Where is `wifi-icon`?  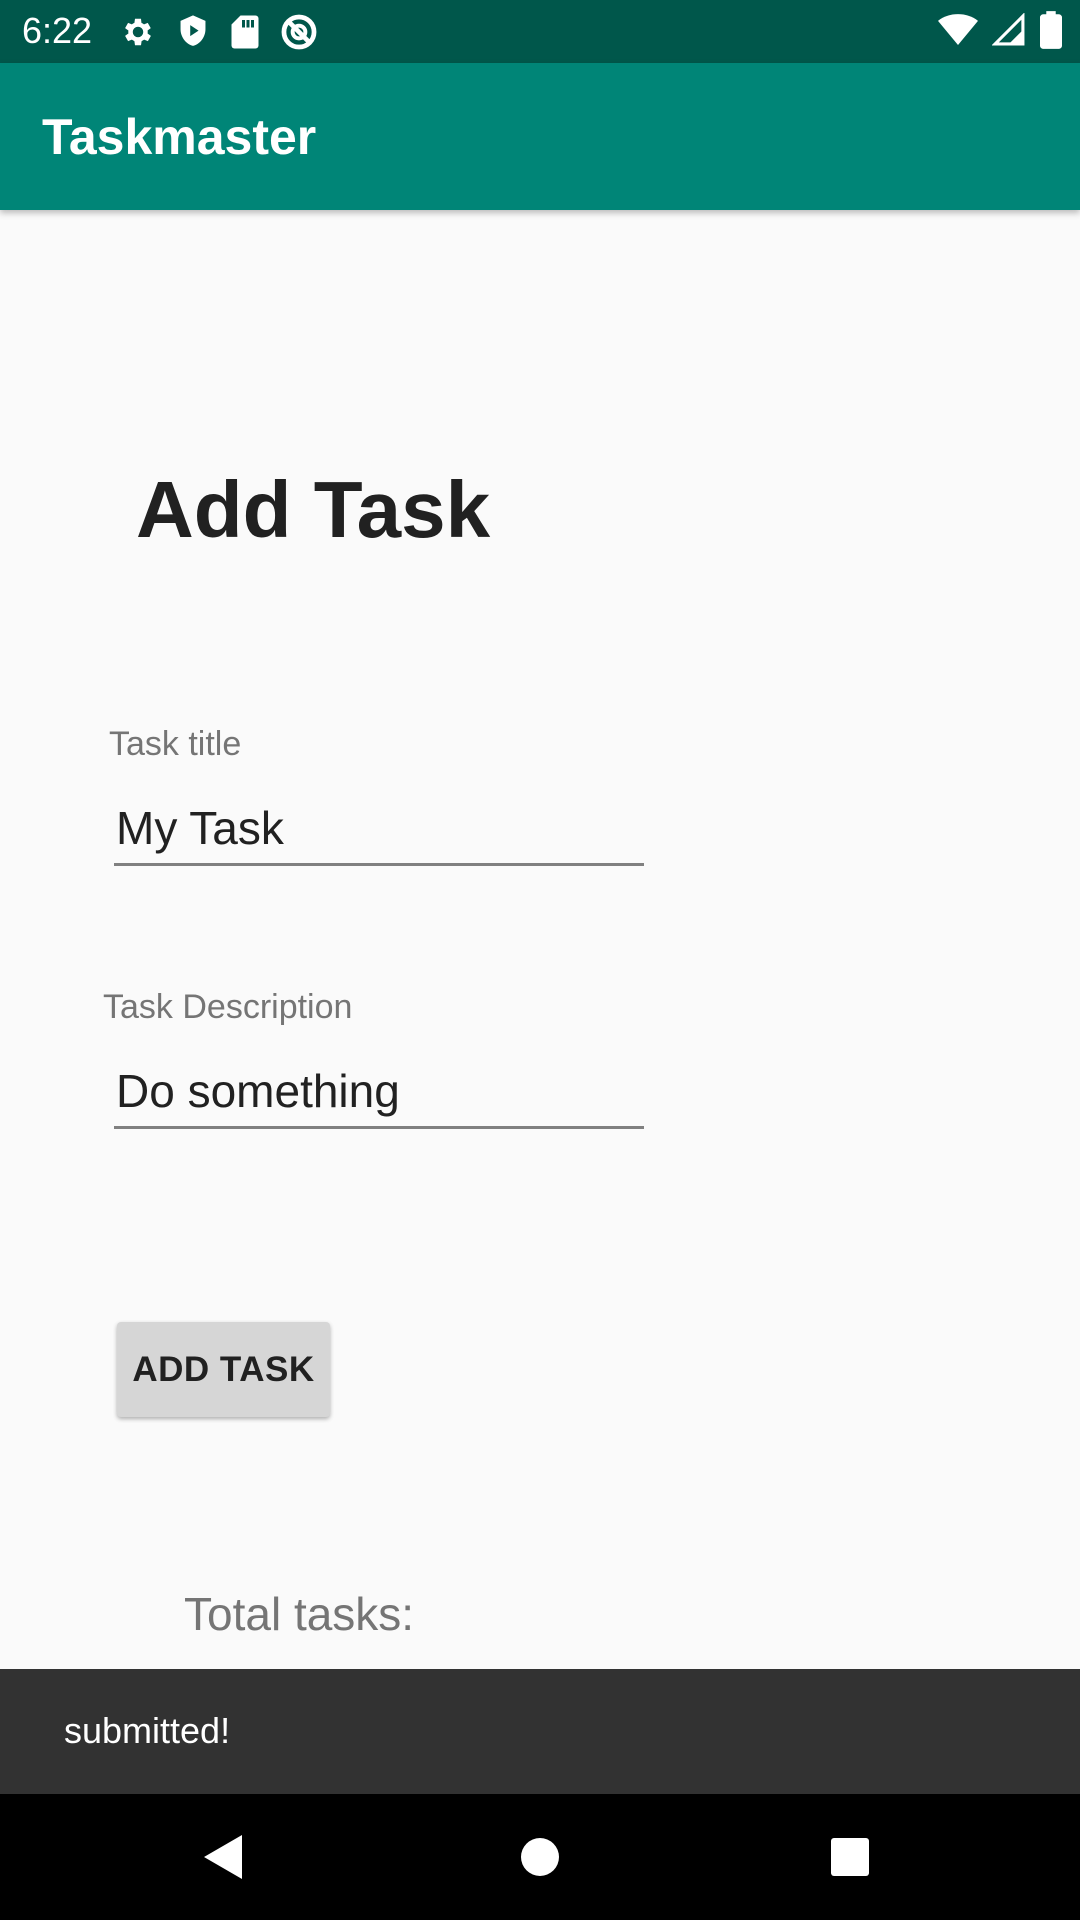 wifi-icon is located at coordinates (958, 32).